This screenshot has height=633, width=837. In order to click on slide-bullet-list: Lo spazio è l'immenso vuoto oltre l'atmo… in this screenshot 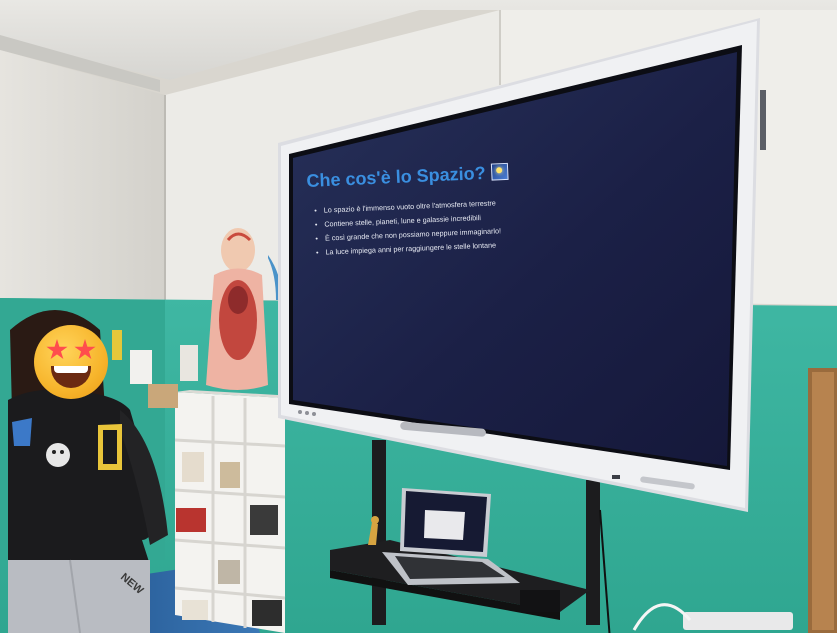, I will do `click(408, 228)`.